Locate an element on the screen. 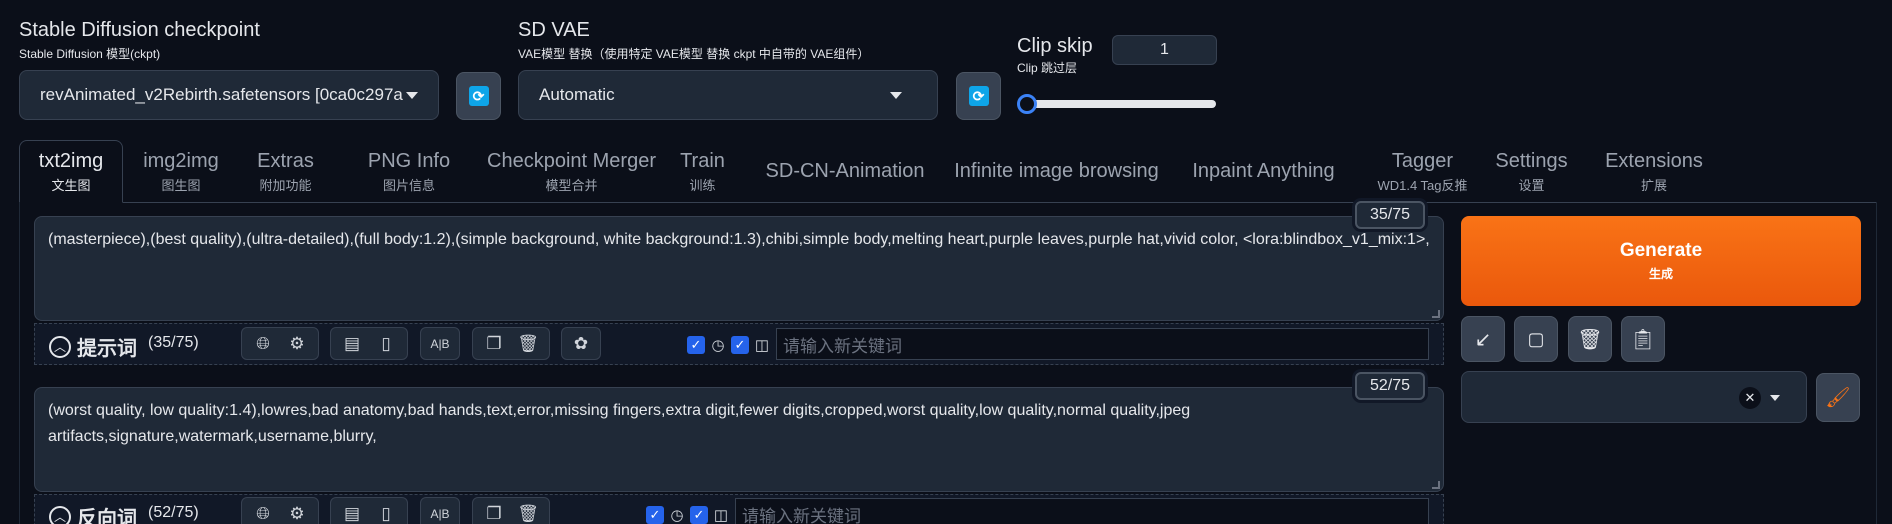 The height and width of the screenshot is (524, 1892). tab-label: Tagger is located at coordinates (1422, 160).